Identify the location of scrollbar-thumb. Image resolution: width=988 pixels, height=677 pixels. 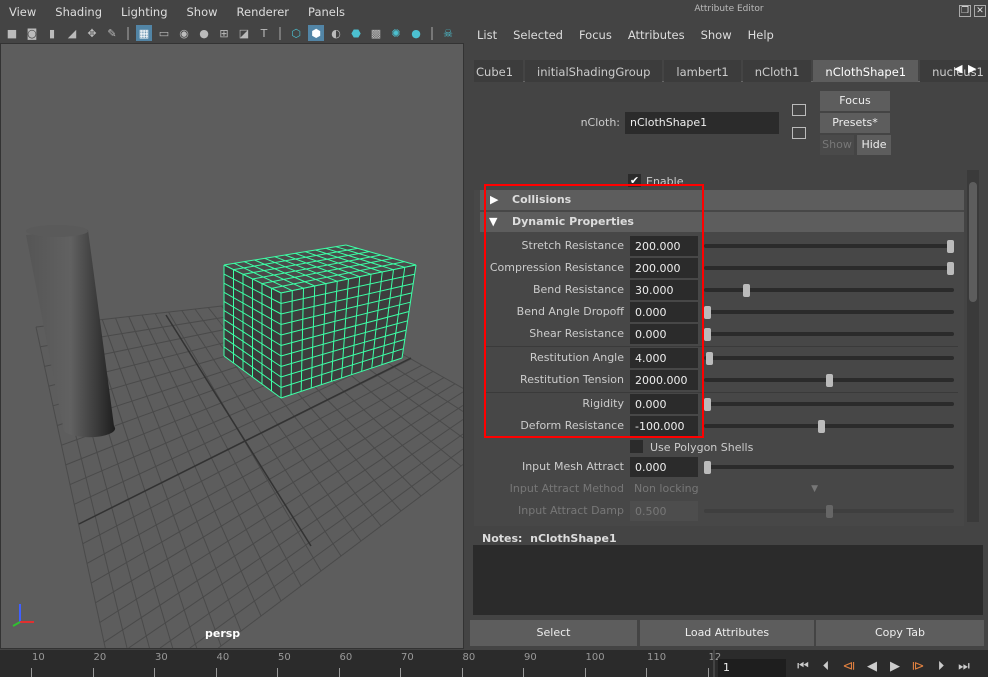
(973, 242).